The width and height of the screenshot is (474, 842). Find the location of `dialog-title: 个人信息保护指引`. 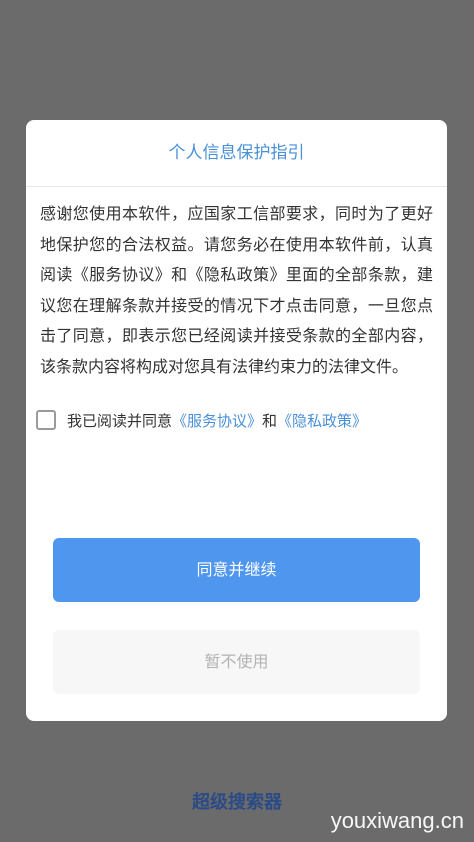

dialog-title: 个人信息保护指引 is located at coordinates (236, 153).